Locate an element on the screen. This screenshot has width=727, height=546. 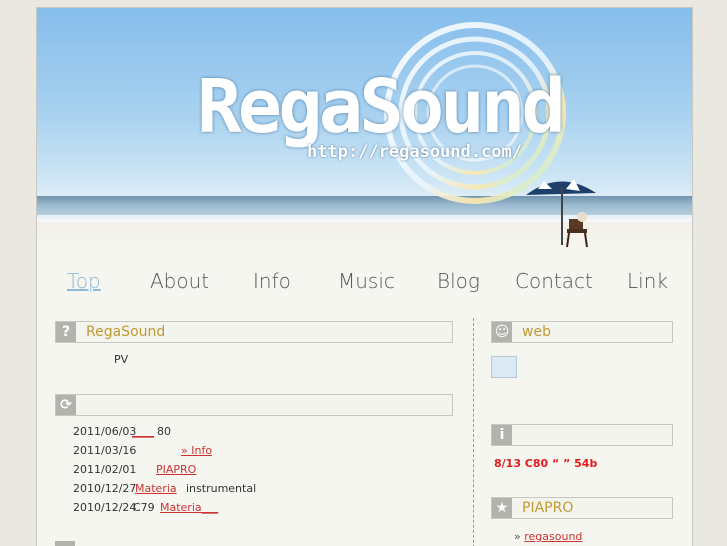
star-icon: ★ is located at coordinates (502, 508).